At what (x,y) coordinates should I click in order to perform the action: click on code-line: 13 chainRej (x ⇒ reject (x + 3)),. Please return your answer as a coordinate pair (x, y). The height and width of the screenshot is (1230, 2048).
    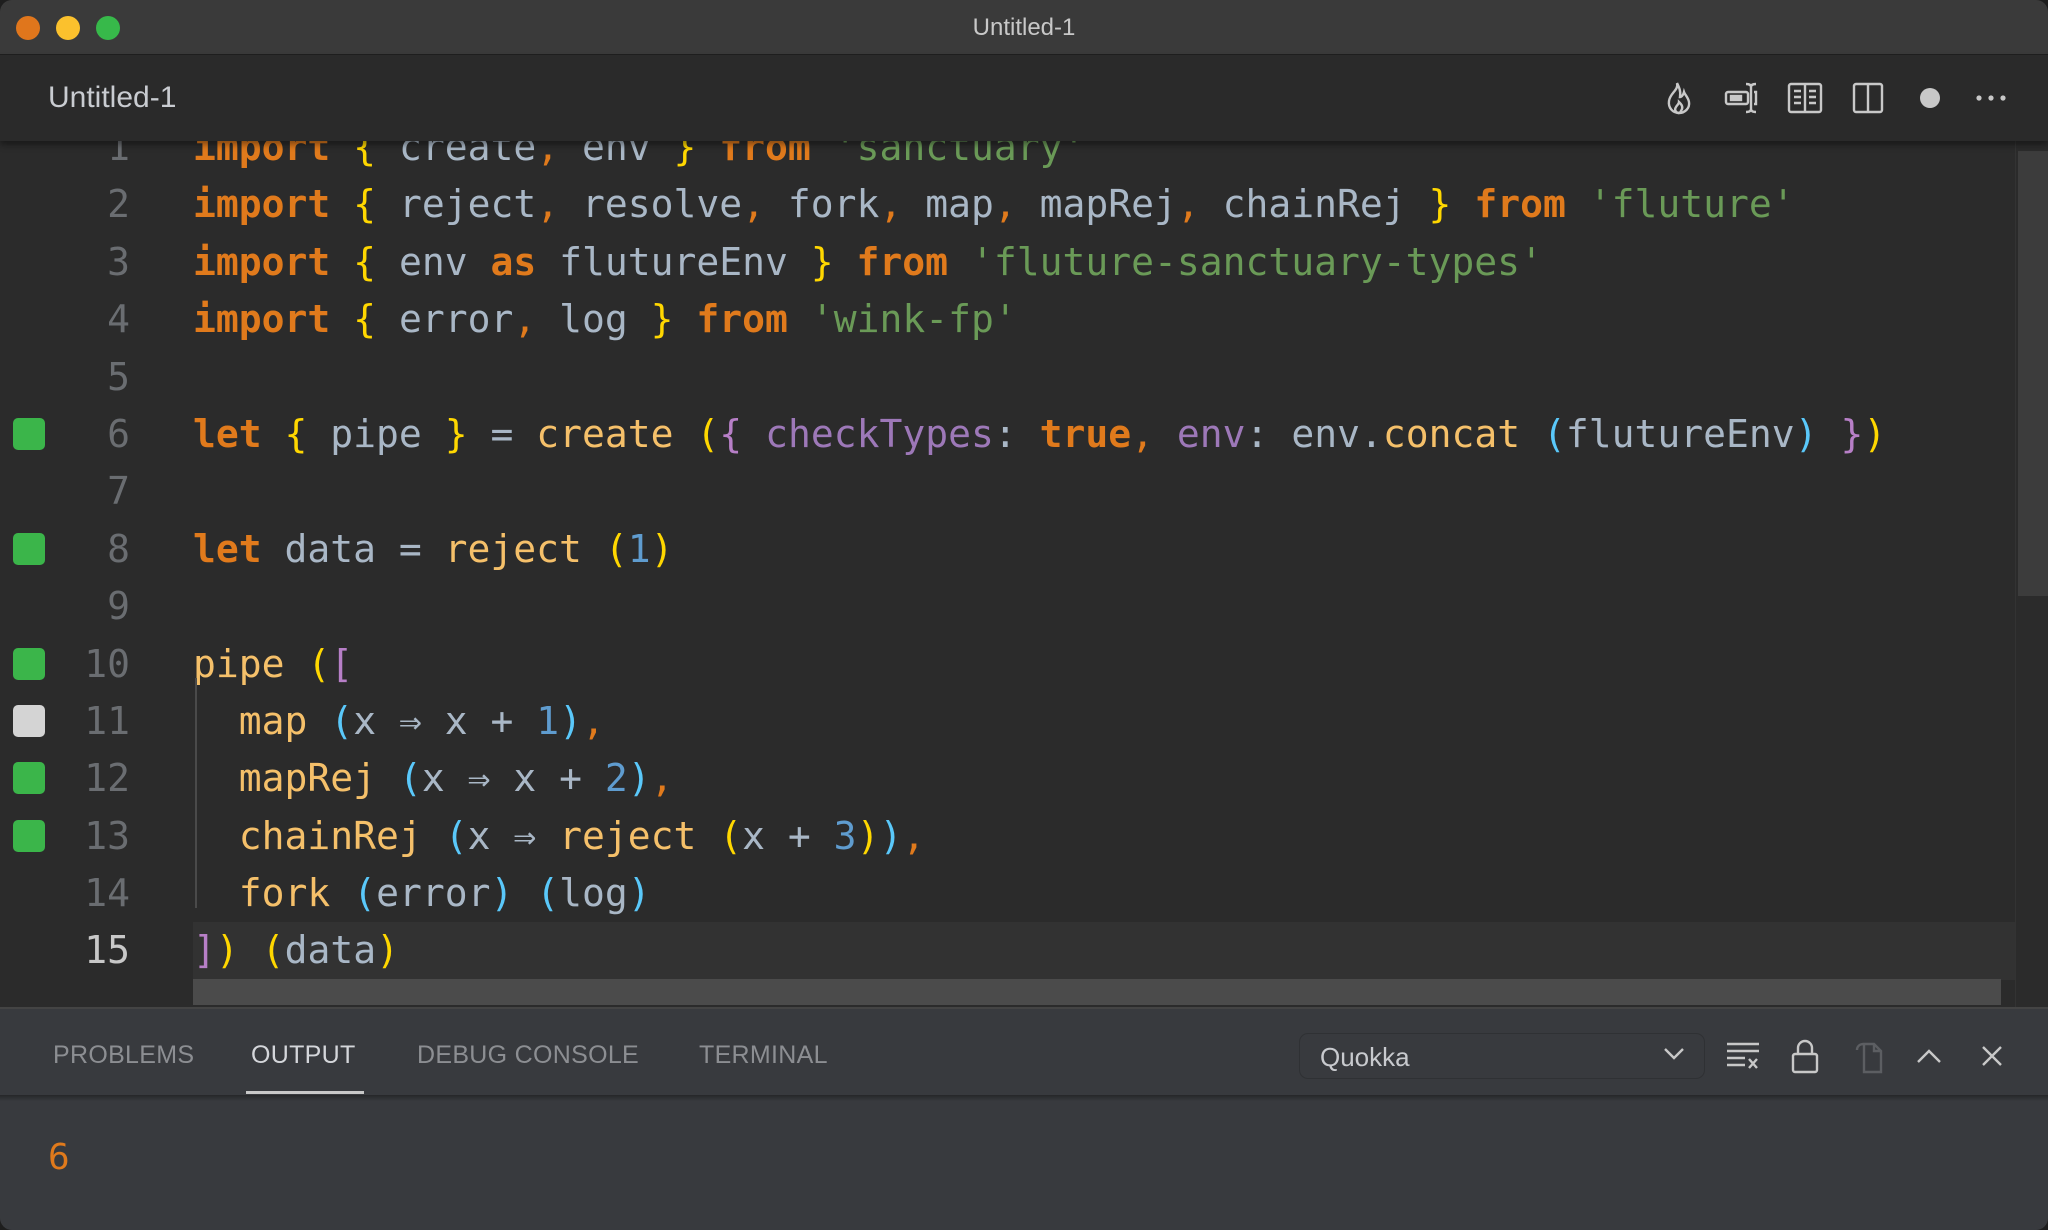
    Looking at the image, I should click on (1007, 836).